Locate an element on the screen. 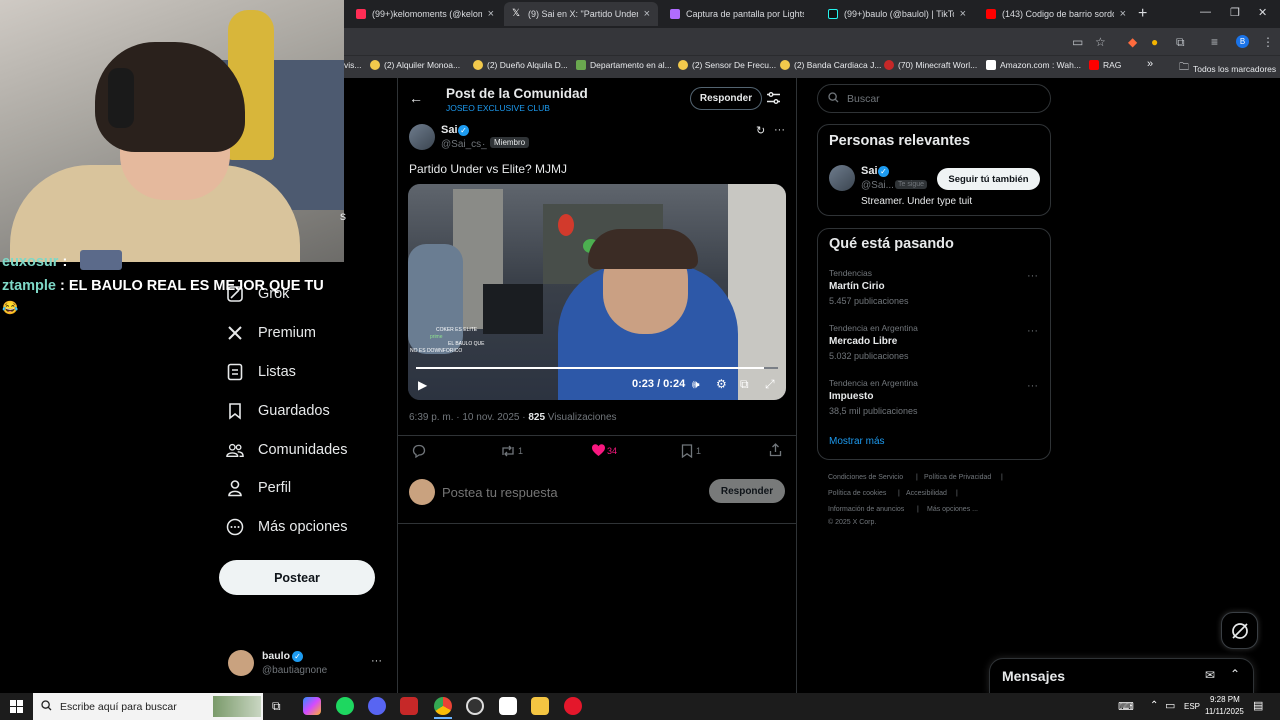  trend-name: Impuesto is located at coordinates (851, 396).